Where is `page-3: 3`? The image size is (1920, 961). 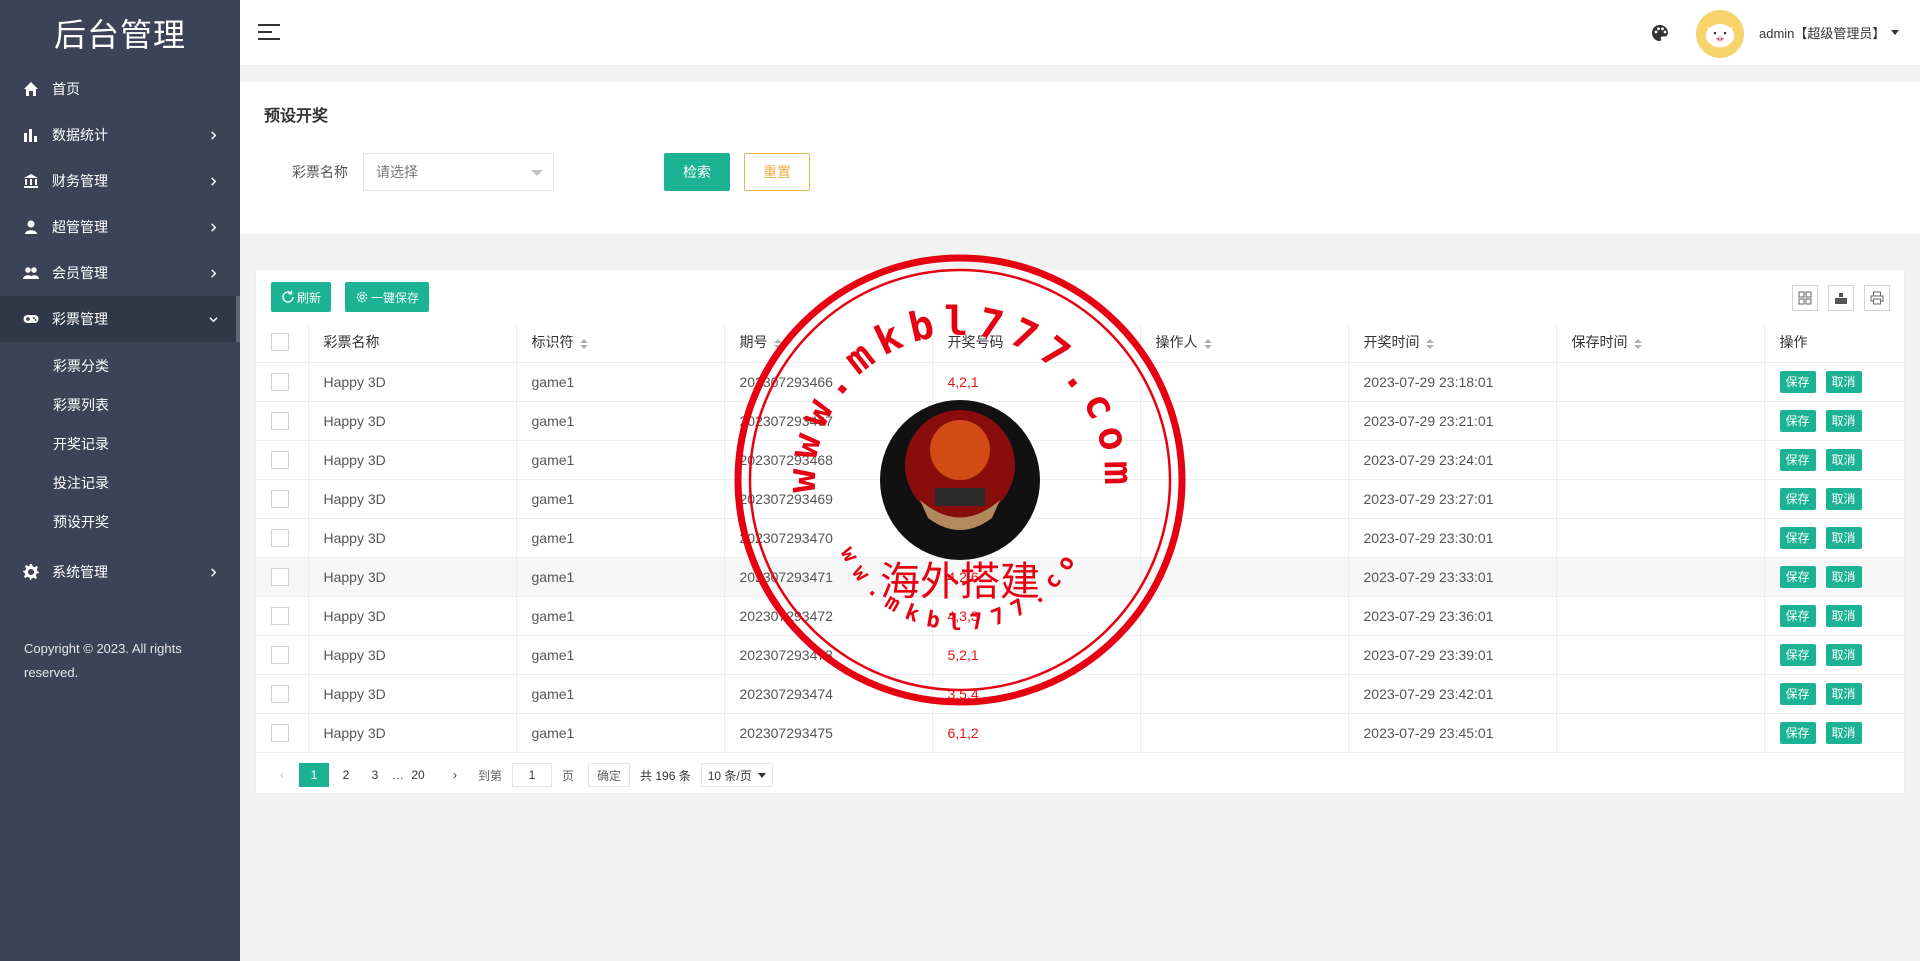
page-3: 3 is located at coordinates (375, 775).